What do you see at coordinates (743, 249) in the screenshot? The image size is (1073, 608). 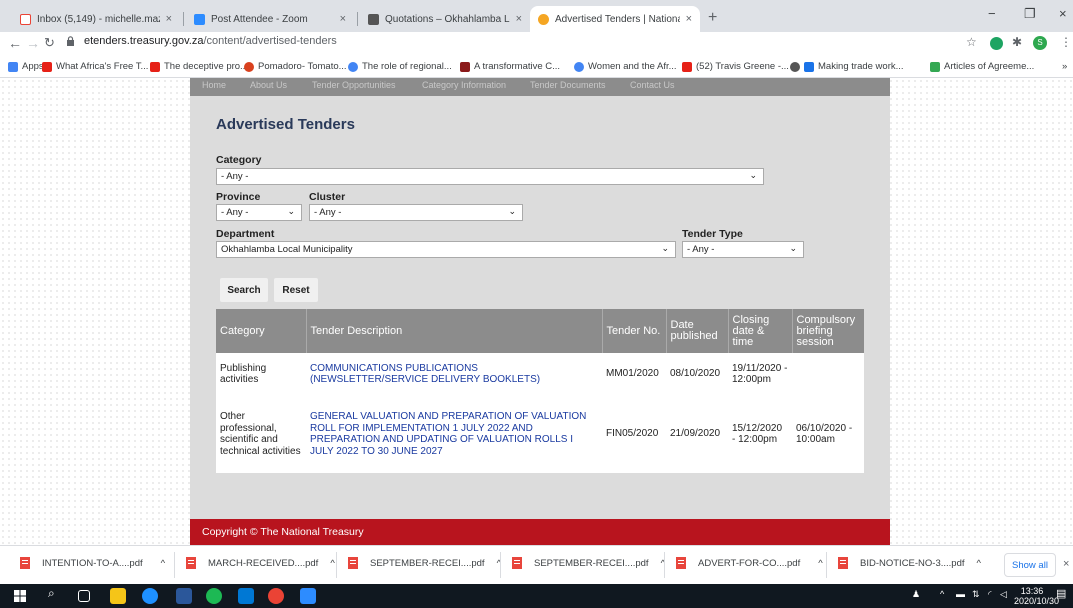 I see `tender-type-select: - Any - ⌄` at bounding box center [743, 249].